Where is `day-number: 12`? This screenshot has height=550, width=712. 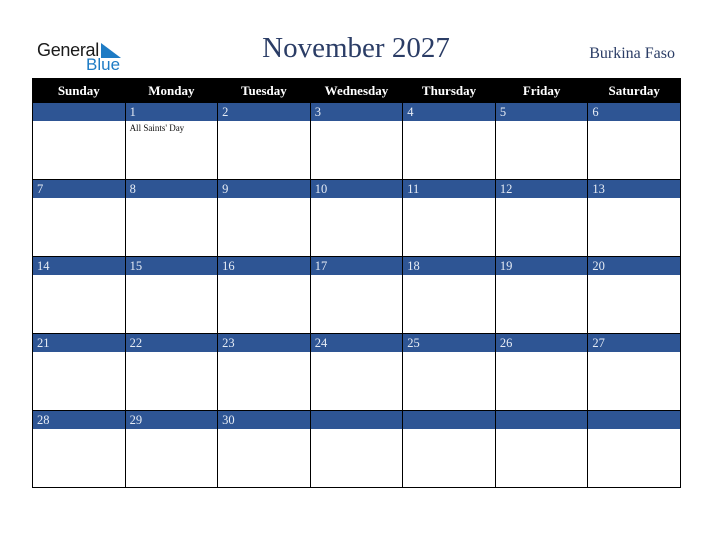
day-number: 12 is located at coordinates (541, 189).